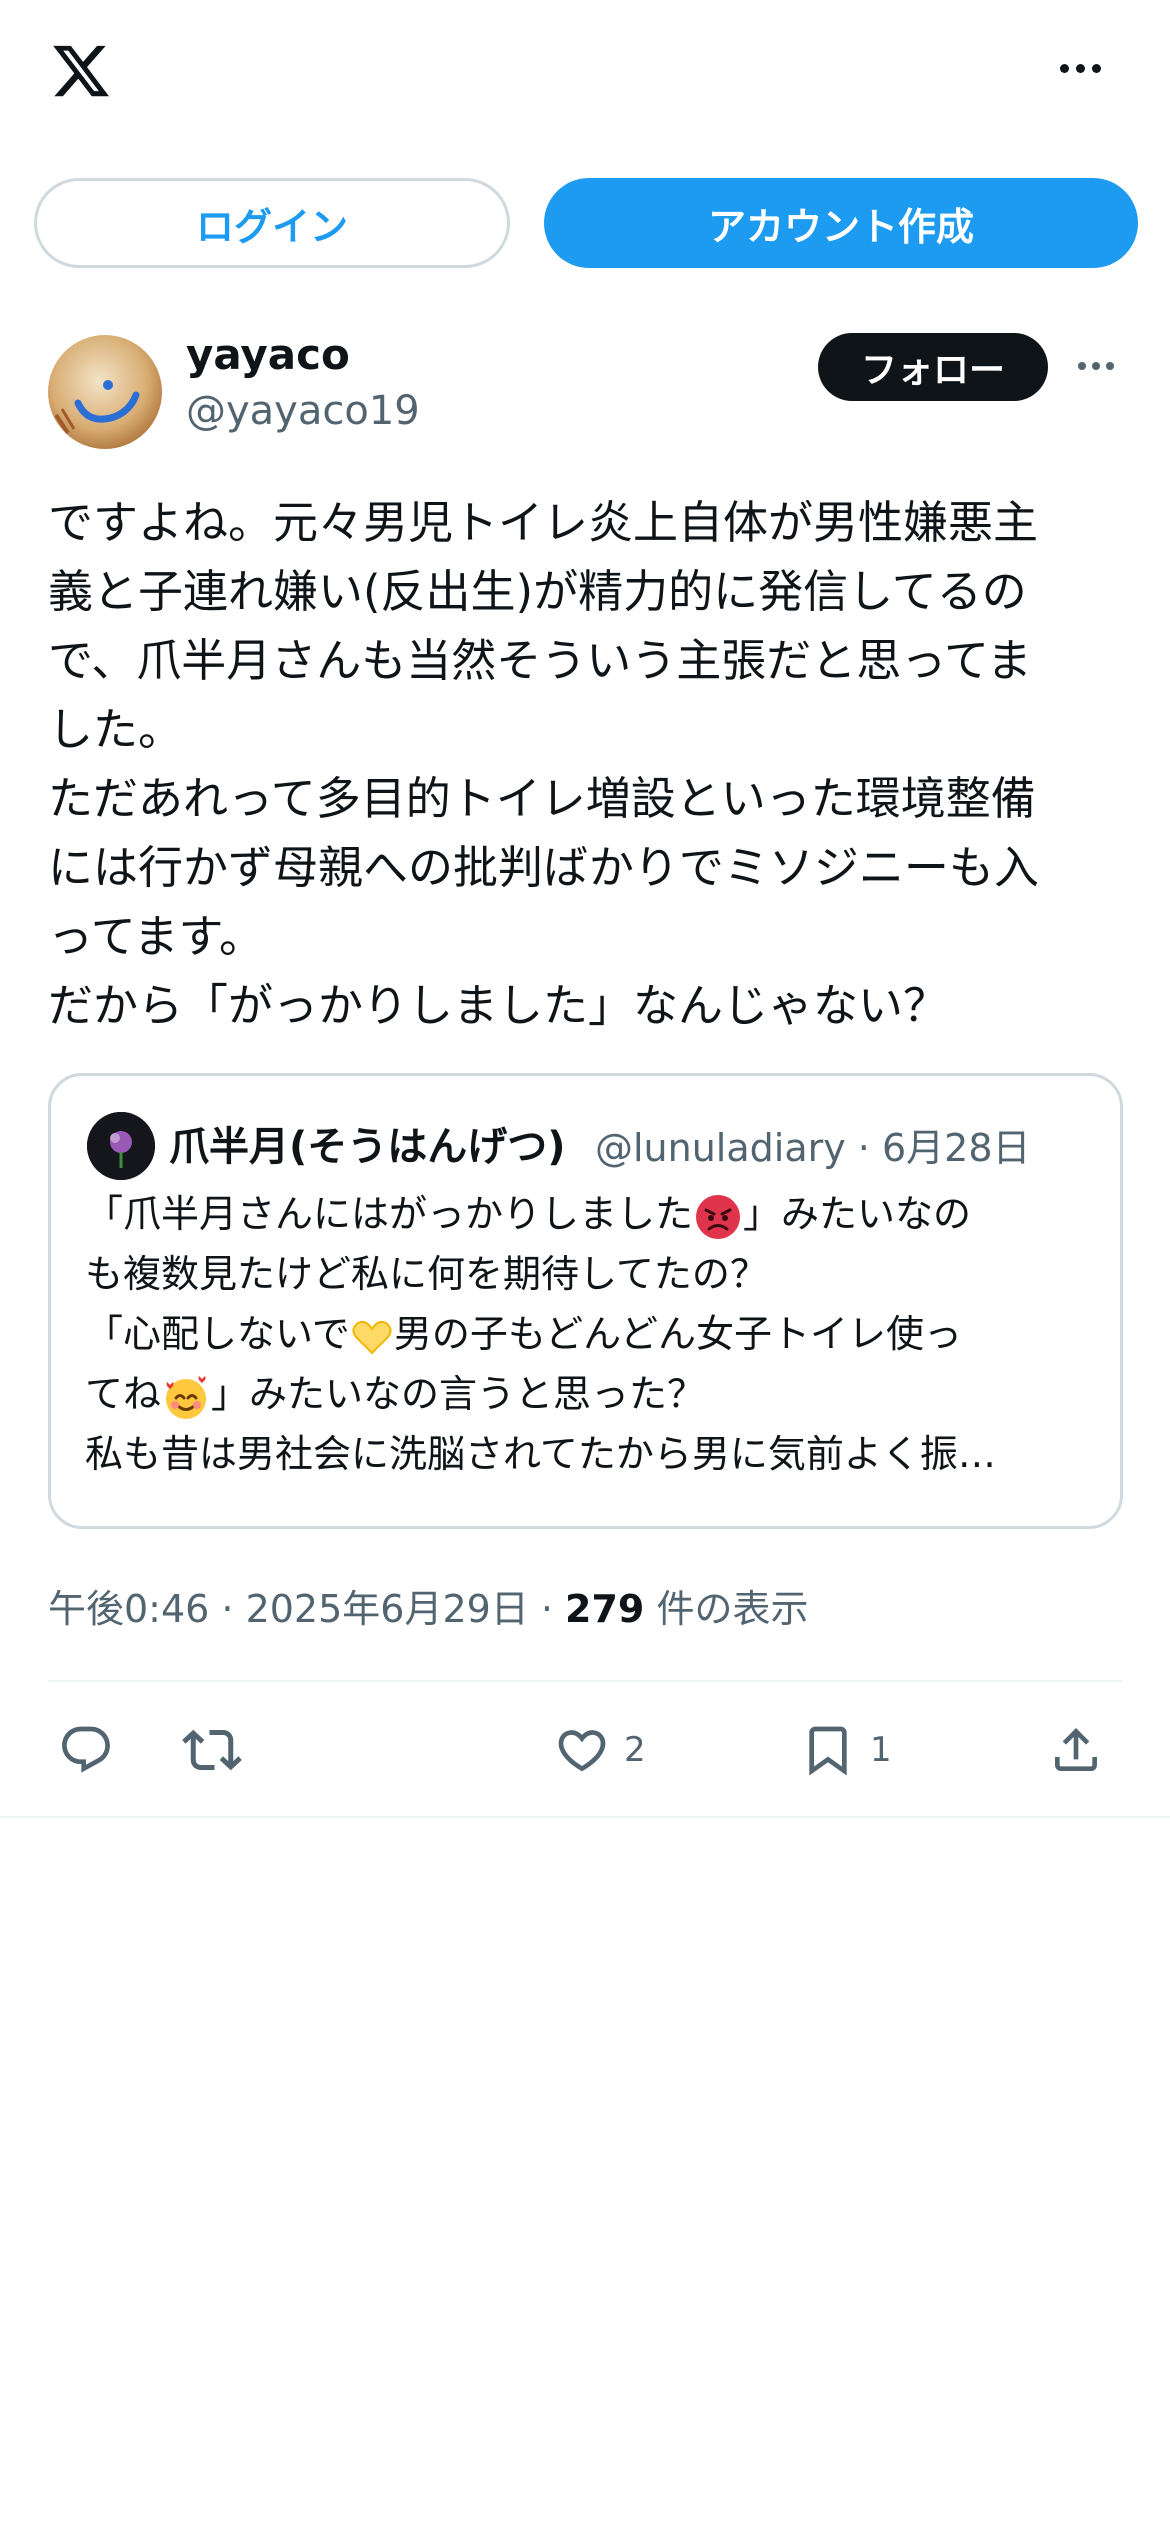 The width and height of the screenshot is (1170, 2532). Describe the element at coordinates (426, 1274) in the screenshot. I see `quote-line-2: も複数見たけど私に何を期待してたの？` at that location.